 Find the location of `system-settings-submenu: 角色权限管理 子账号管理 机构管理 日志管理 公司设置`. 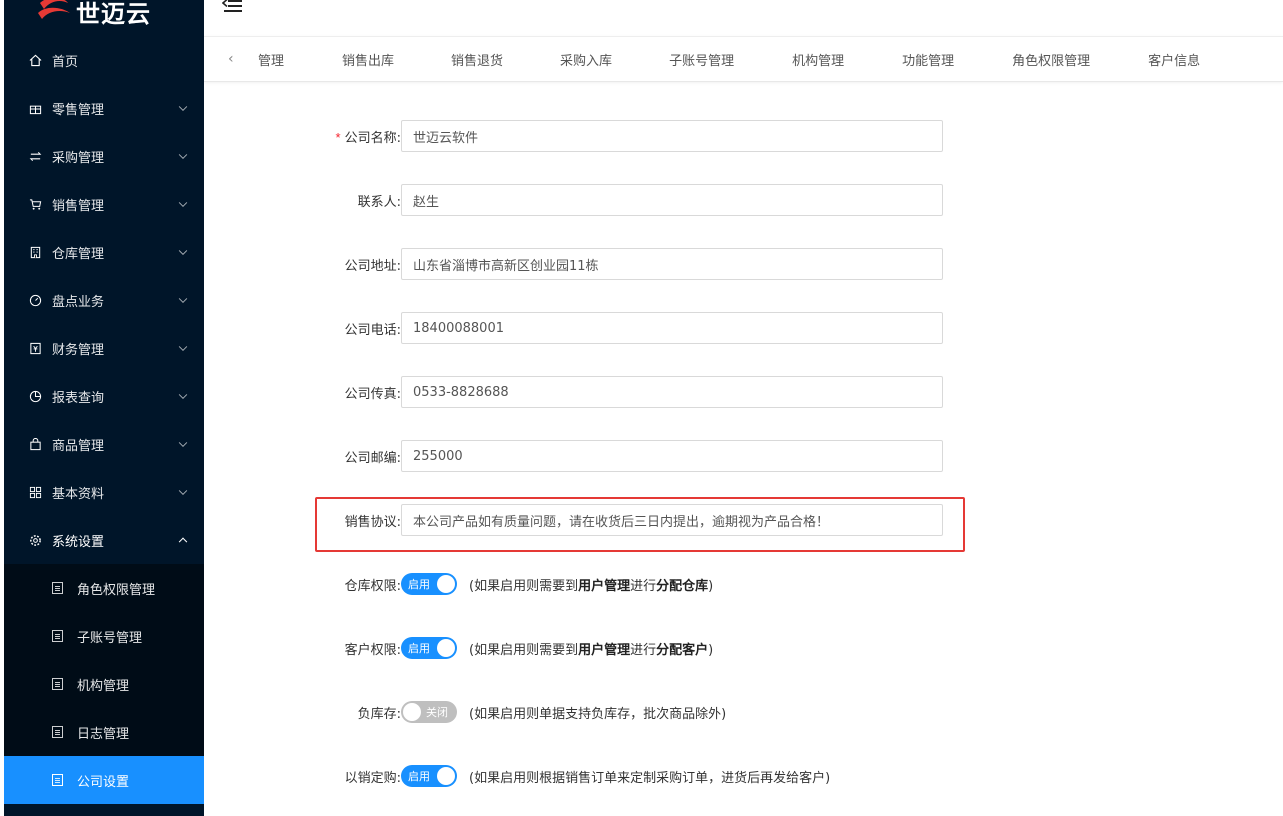

system-settings-submenu: 角色权限管理 子账号管理 机构管理 日志管理 公司设置 is located at coordinates (104, 684).